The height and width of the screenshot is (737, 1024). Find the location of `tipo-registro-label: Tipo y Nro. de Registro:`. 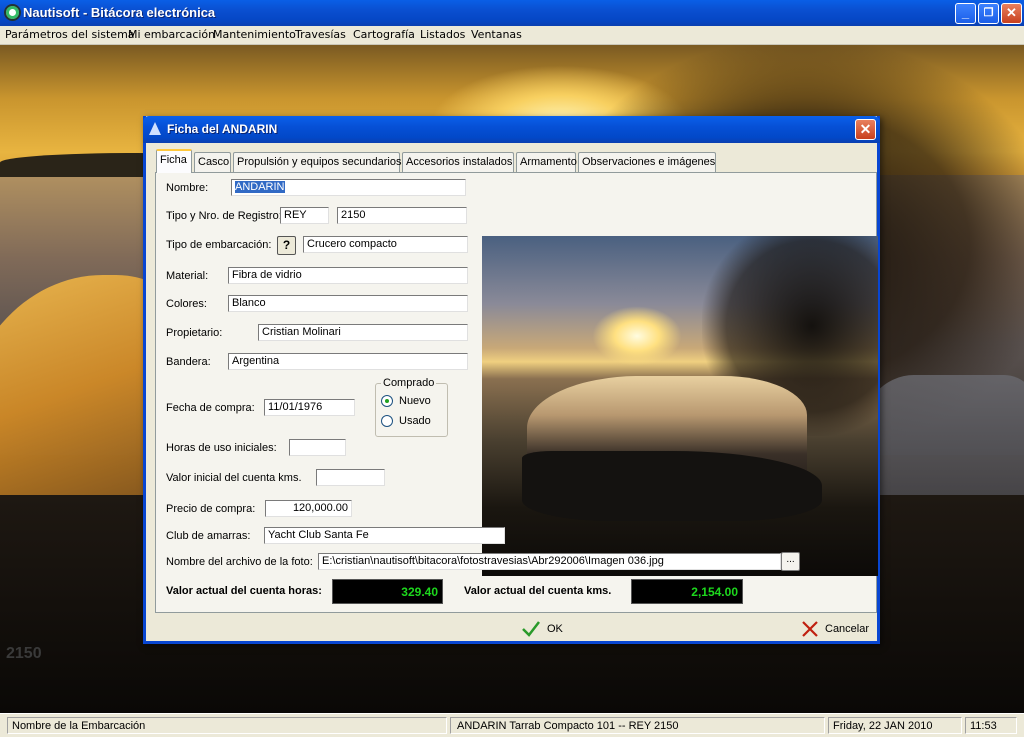

tipo-registro-label: Tipo y Nro. de Registro: is located at coordinates (224, 216).